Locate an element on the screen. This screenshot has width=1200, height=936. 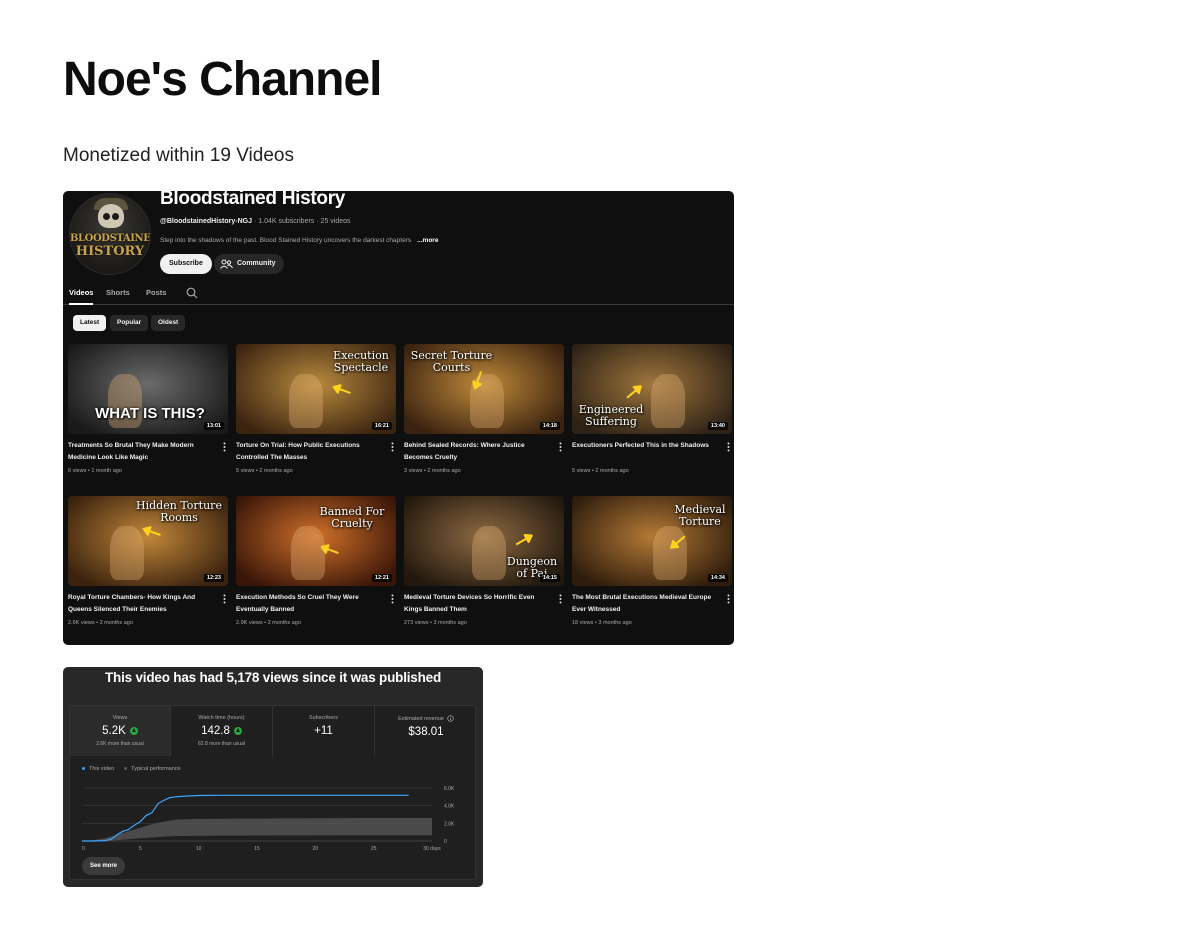
metric-label: Watch time (hours) is located at coordinates (221, 718).